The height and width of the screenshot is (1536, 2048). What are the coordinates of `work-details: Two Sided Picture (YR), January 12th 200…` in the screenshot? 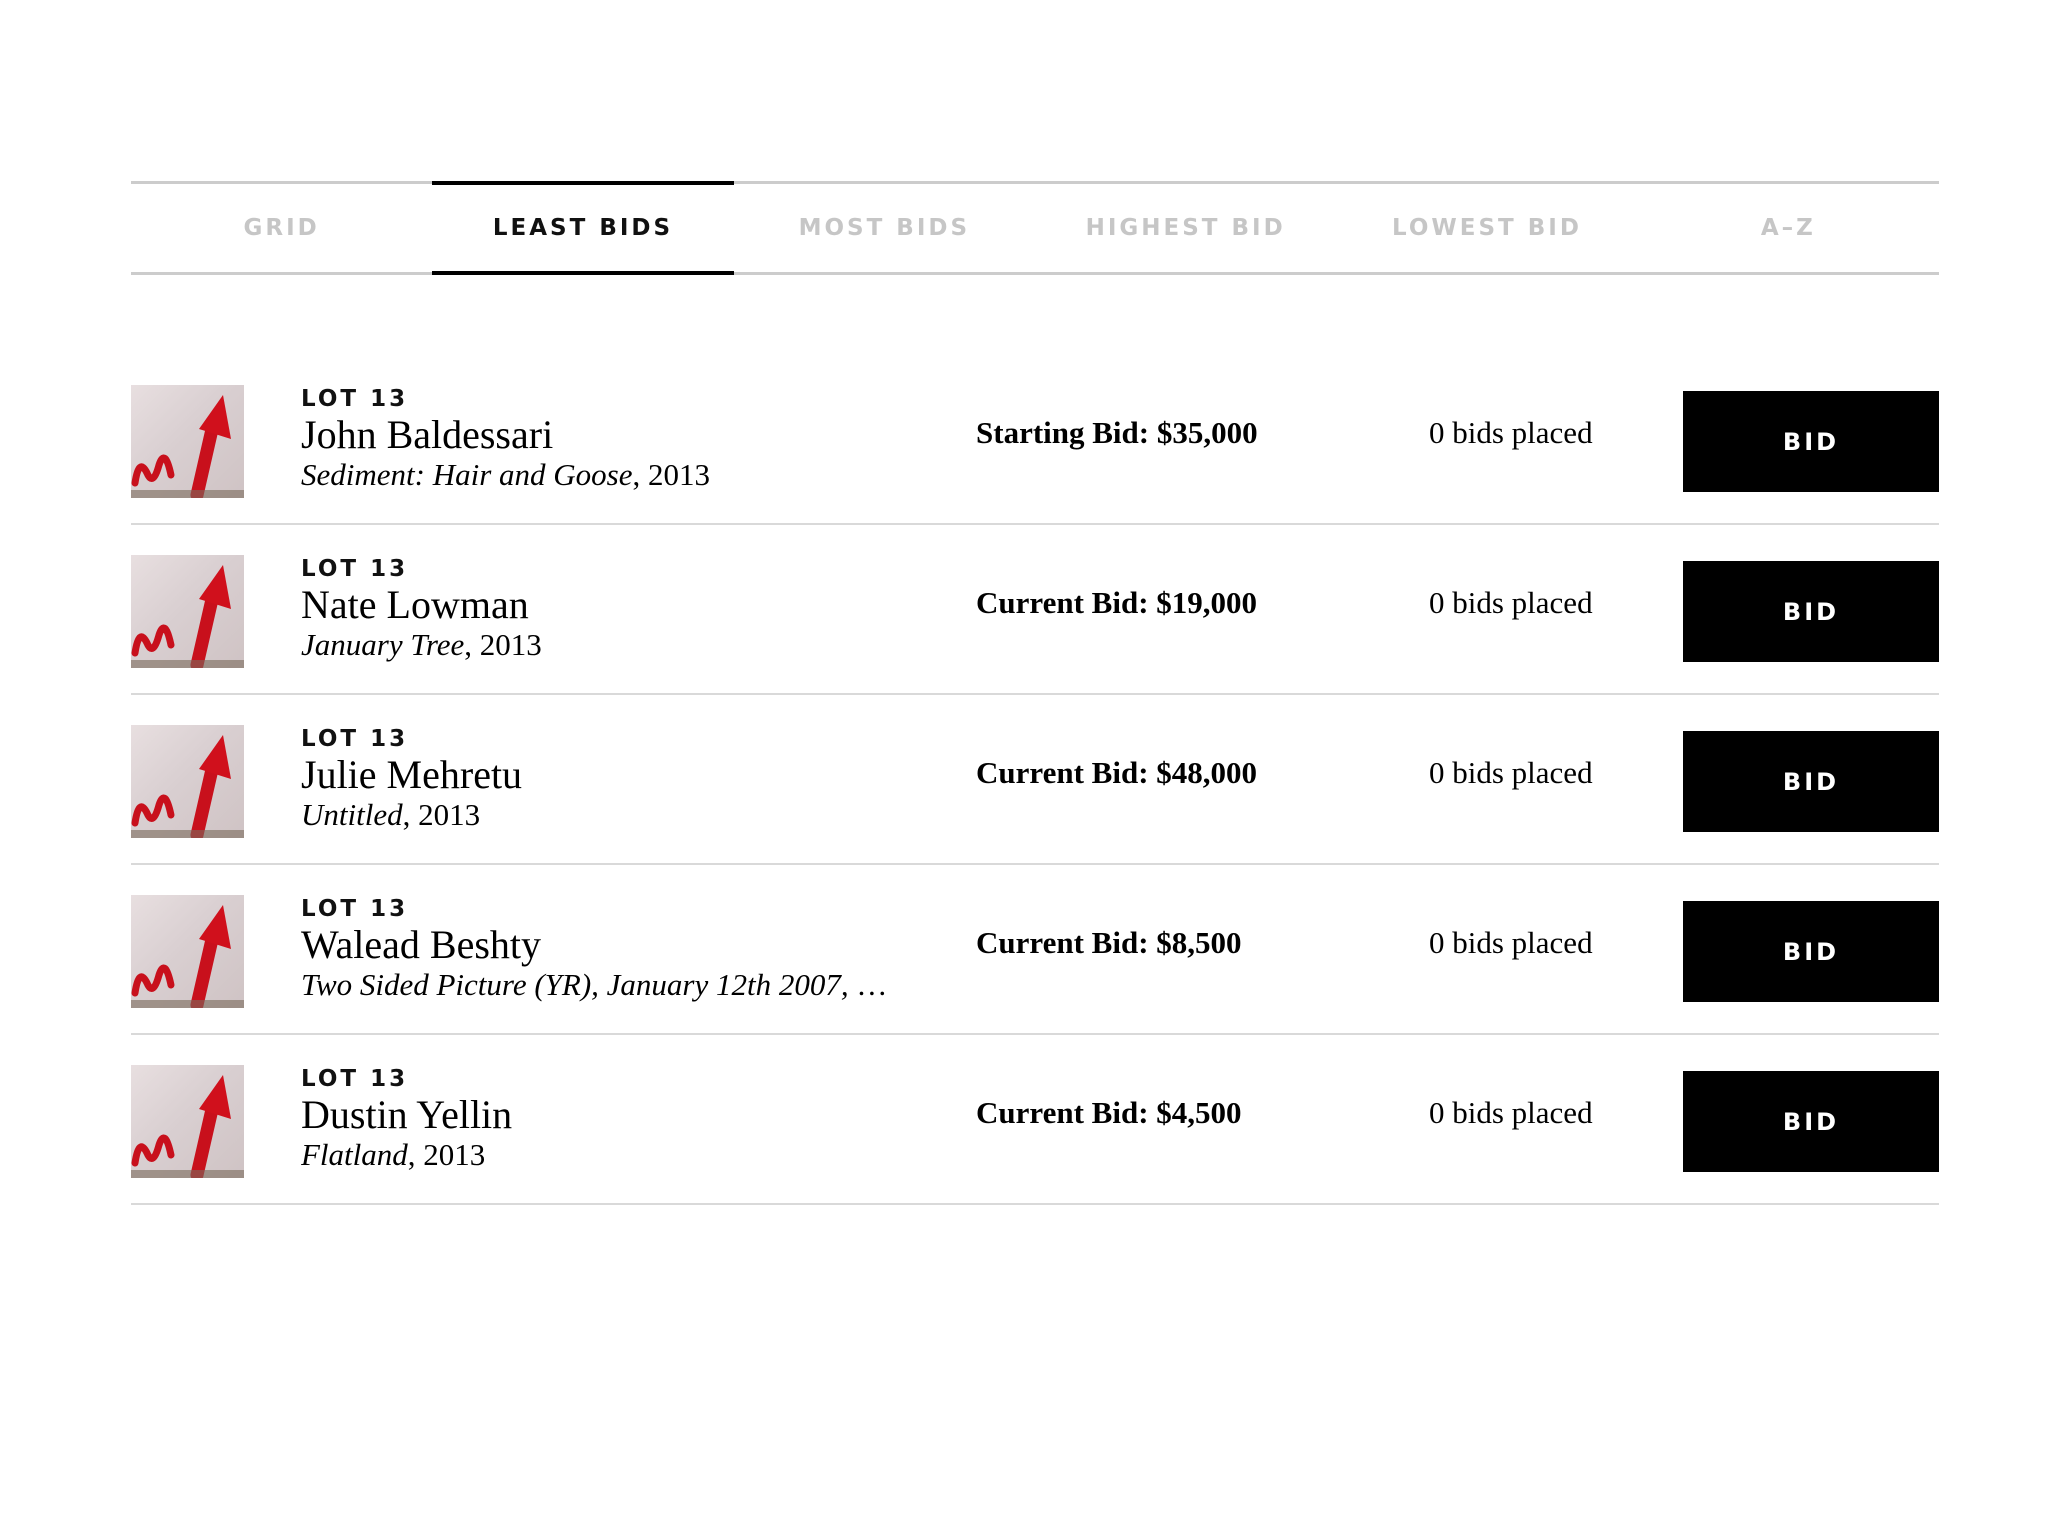 It's located at (601, 985).